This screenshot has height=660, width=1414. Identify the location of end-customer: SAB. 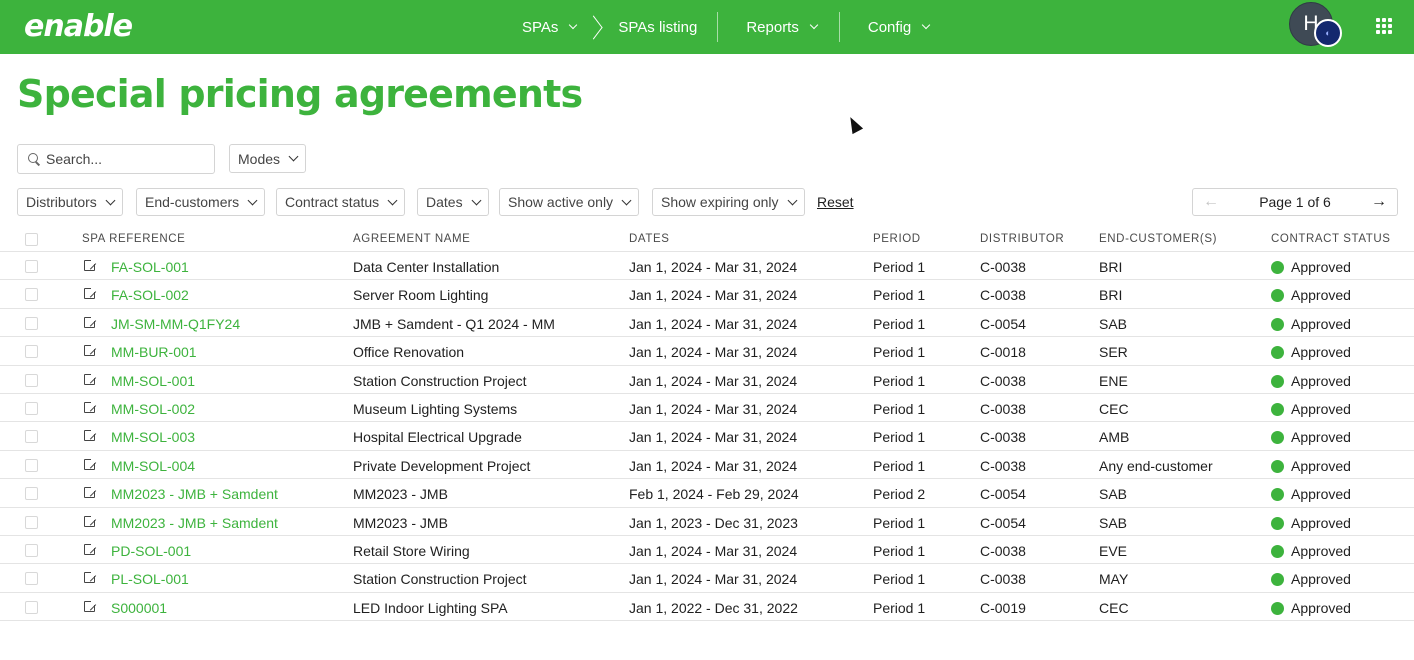
(1113, 522).